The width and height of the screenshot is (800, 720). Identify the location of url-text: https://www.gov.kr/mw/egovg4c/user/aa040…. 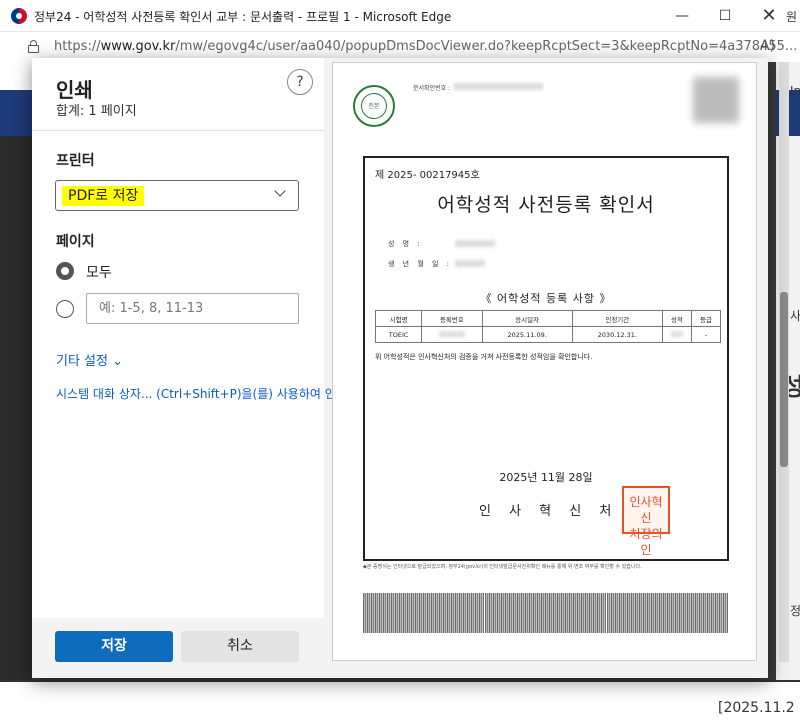
(425, 46).